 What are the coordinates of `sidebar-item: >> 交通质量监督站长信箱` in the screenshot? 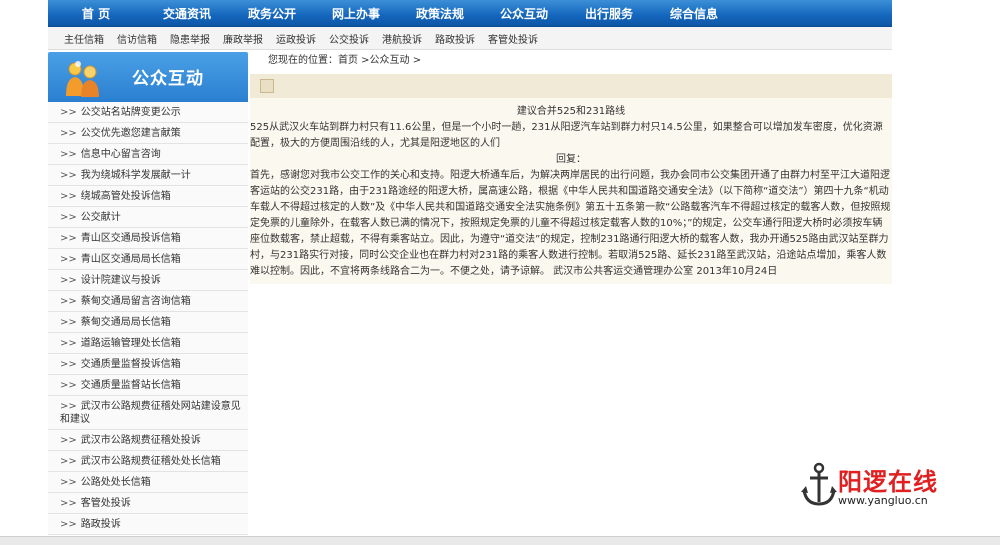 It's located at (148, 385).